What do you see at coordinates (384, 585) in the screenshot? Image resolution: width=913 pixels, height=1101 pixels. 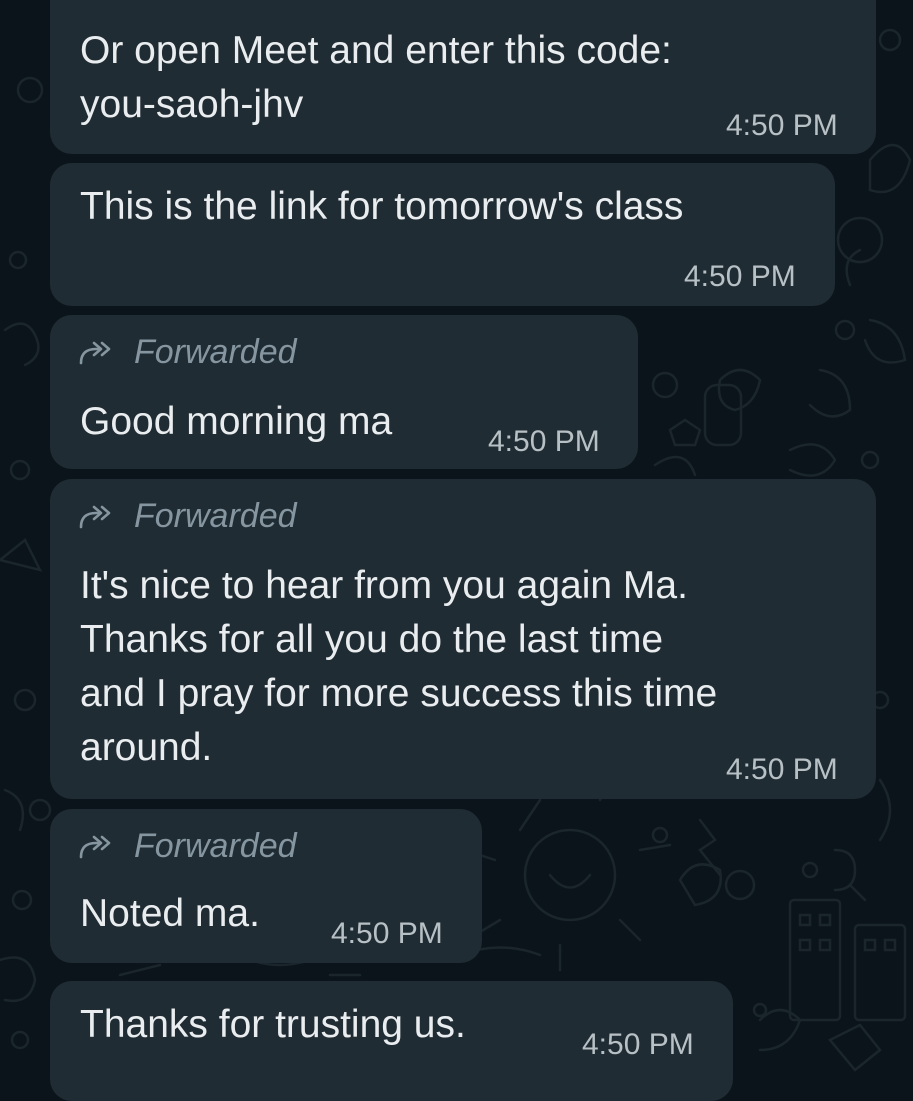 I see `message-text: It's nice to hear from you again Ma.` at bounding box center [384, 585].